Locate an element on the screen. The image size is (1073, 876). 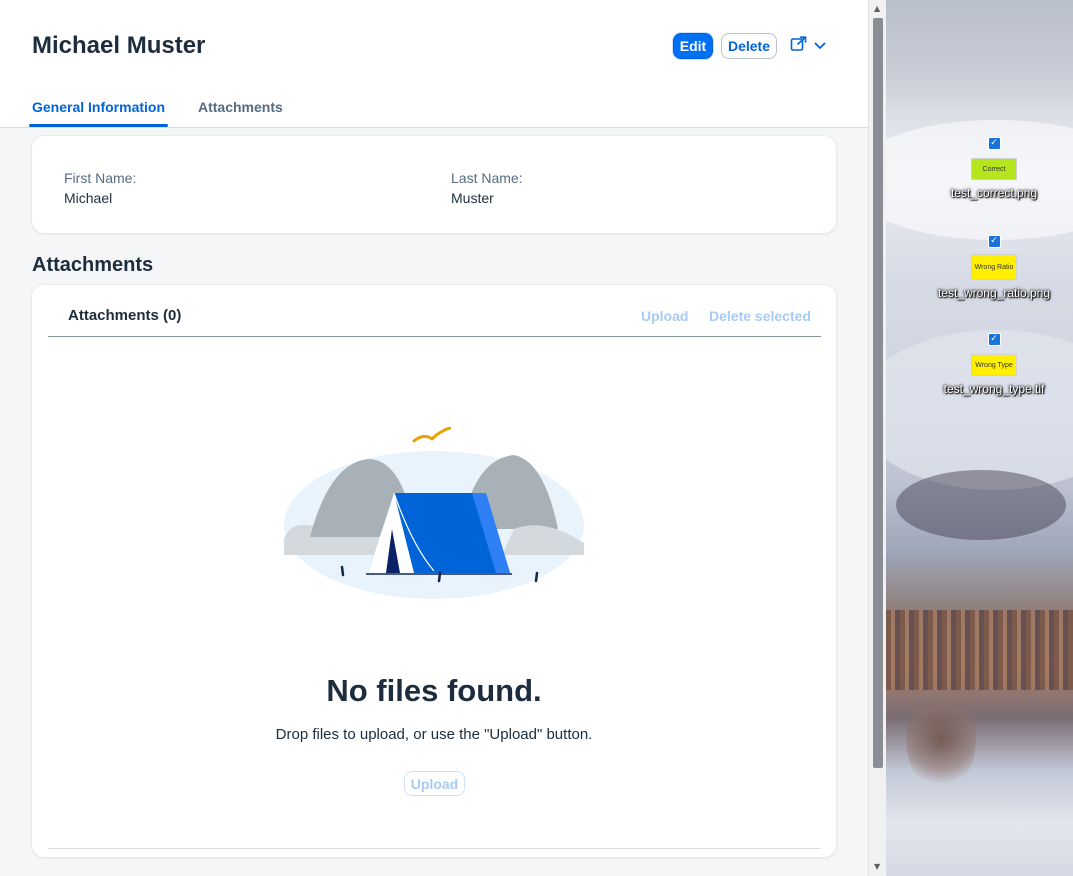
desktop-file-test-wrong-ratio: ✓ Wrong Ratio test_wrong_ratio.png is located at coordinates (994, 267).